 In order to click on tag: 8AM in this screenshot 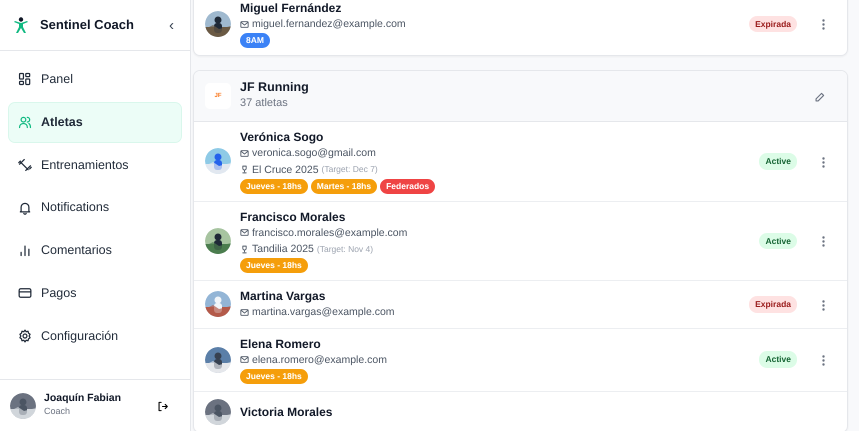, I will do `click(255, 40)`.